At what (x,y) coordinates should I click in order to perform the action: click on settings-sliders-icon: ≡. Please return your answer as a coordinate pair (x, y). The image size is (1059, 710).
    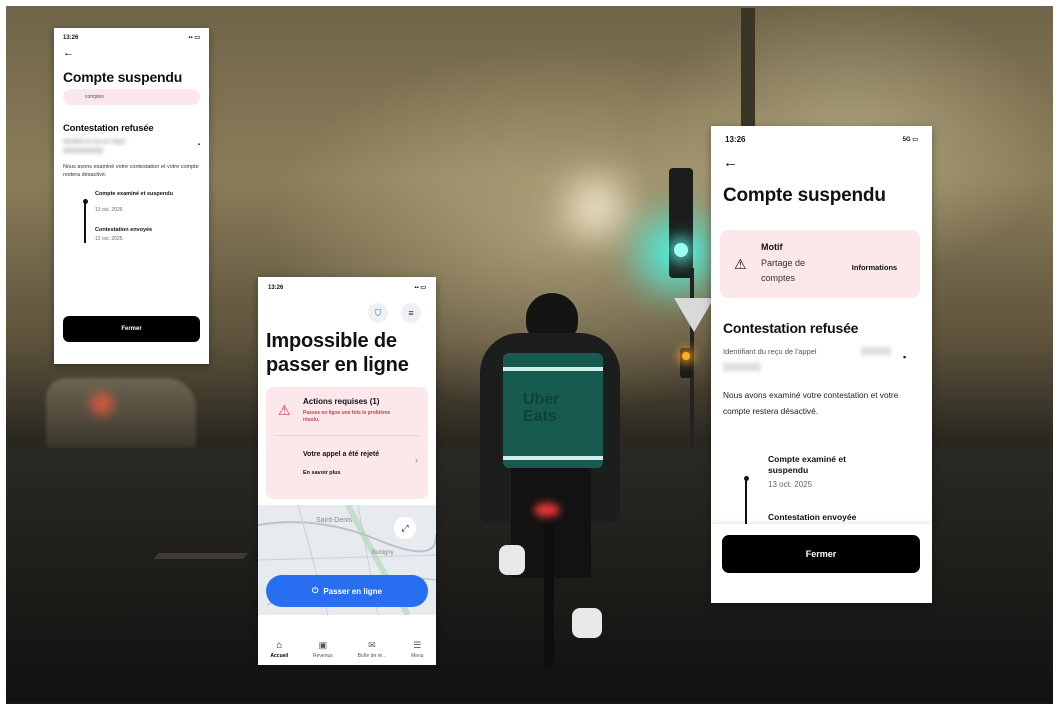
    Looking at the image, I should click on (411, 313).